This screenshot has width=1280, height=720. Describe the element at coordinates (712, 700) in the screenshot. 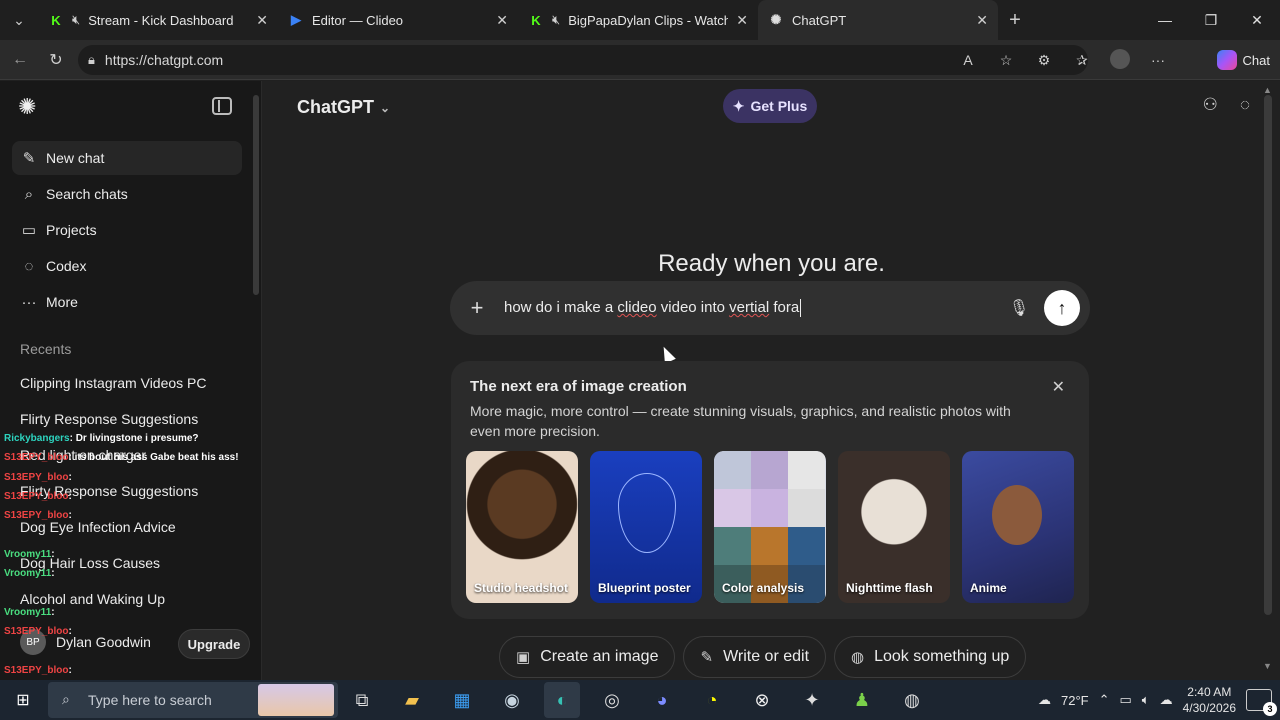

I see `snapchat-icon: ◔` at that location.